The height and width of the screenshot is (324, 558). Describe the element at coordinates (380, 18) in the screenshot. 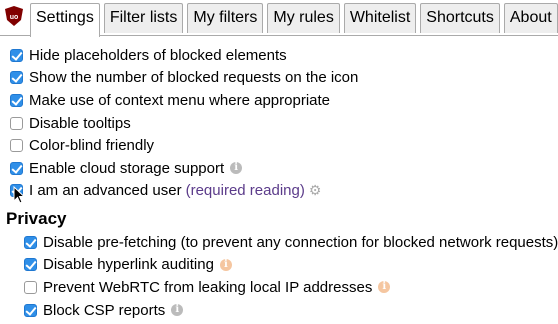

I see `tab-whitelist: Whitelist` at that location.